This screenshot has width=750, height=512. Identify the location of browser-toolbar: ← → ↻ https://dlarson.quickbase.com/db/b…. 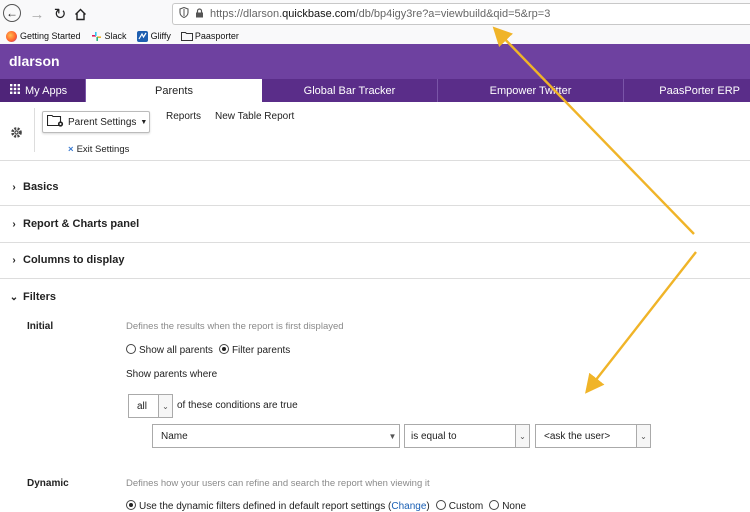
(375, 14).